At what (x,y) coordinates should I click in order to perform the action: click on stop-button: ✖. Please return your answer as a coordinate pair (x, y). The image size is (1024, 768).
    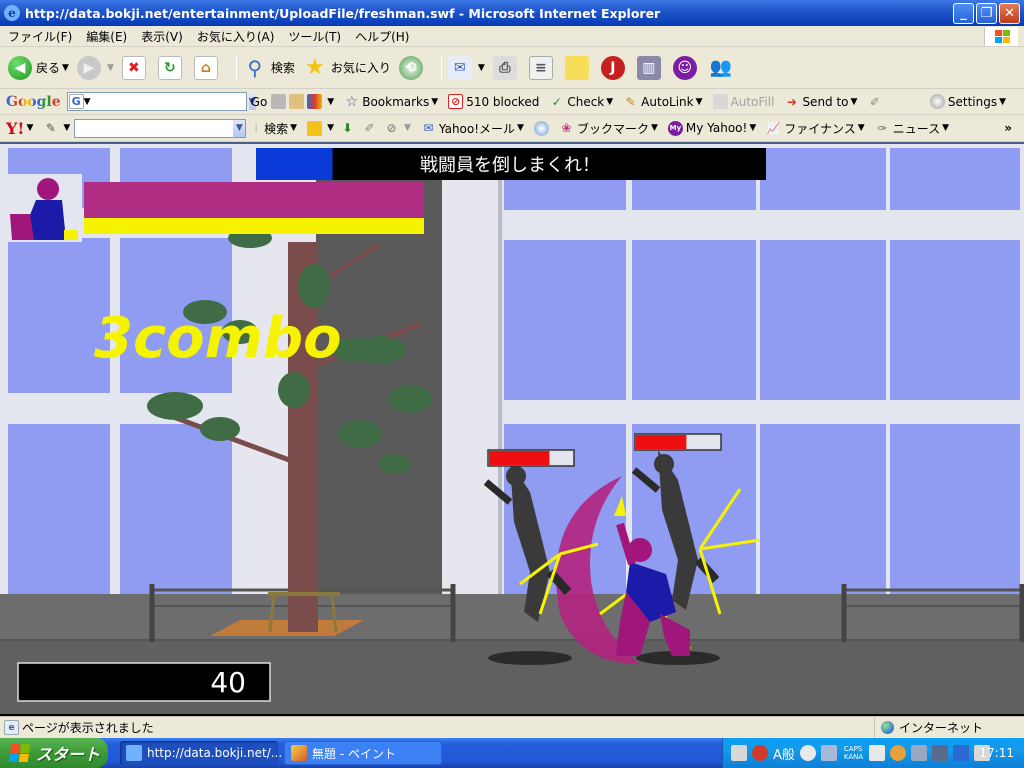
    Looking at the image, I should click on (135, 67).